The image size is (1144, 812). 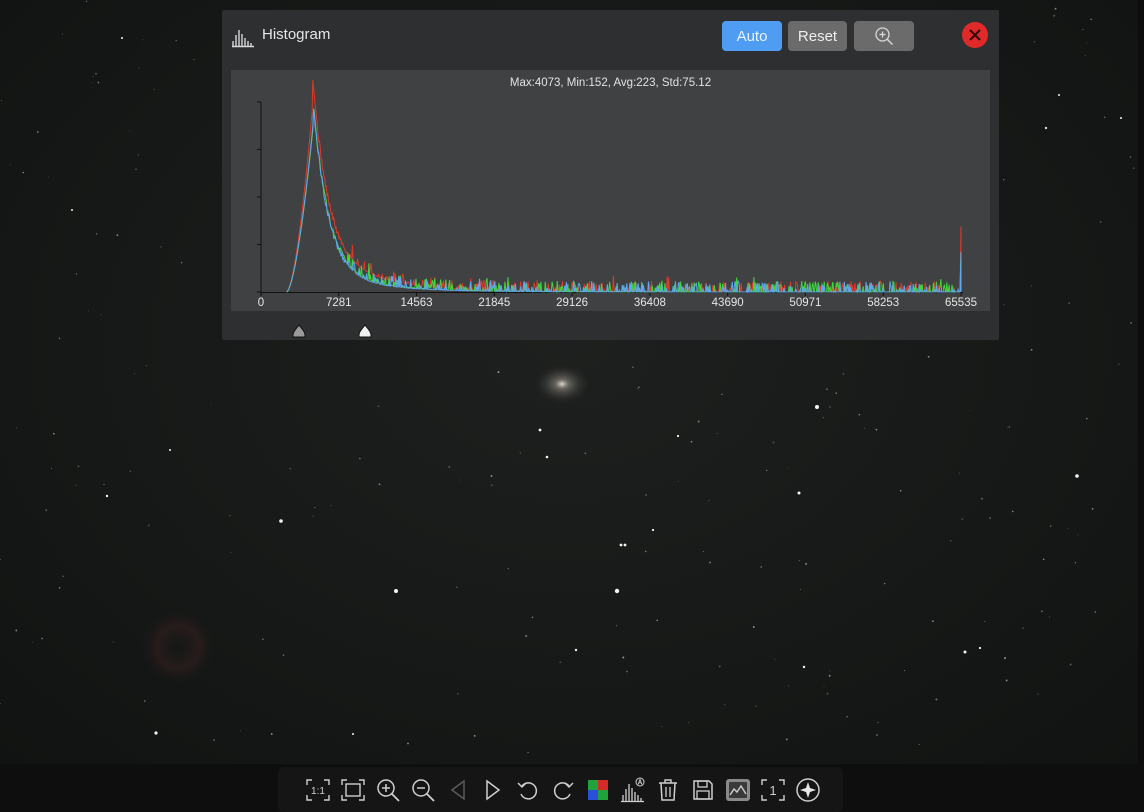 What do you see at coordinates (975, 35) in the screenshot?
I see `close-button` at bounding box center [975, 35].